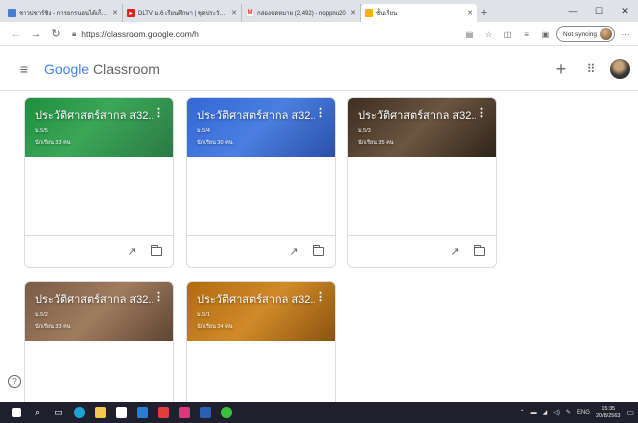  I want to click on clock: 15:35 20/8/2563, so click(608, 413).